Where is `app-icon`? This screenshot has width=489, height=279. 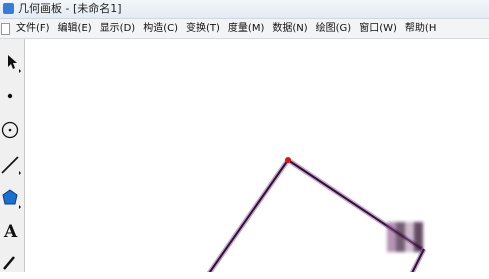
app-icon is located at coordinates (8, 8).